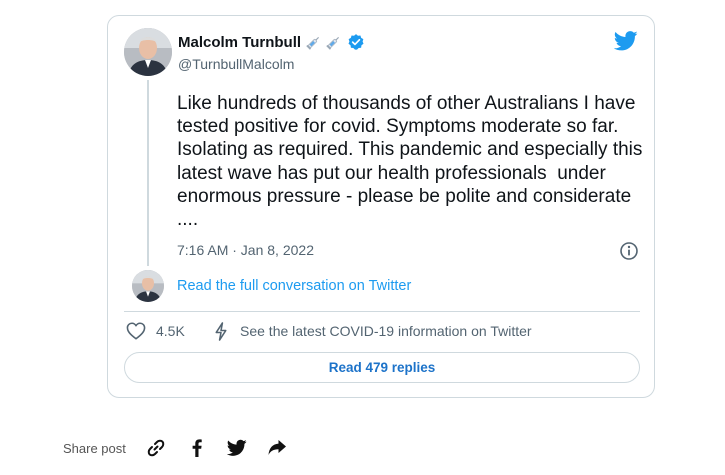 This screenshot has width=725, height=475. What do you see at coordinates (629, 251) in the screenshot?
I see `info-icon` at bounding box center [629, 251].